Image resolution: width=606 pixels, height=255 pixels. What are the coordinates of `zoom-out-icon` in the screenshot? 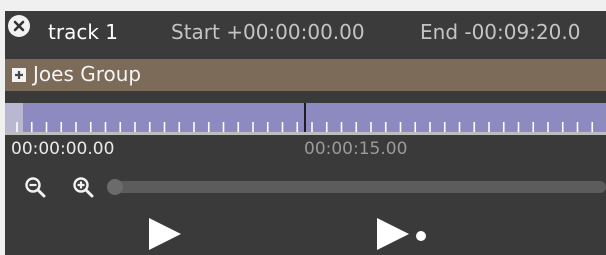 It's located at (35, 187).